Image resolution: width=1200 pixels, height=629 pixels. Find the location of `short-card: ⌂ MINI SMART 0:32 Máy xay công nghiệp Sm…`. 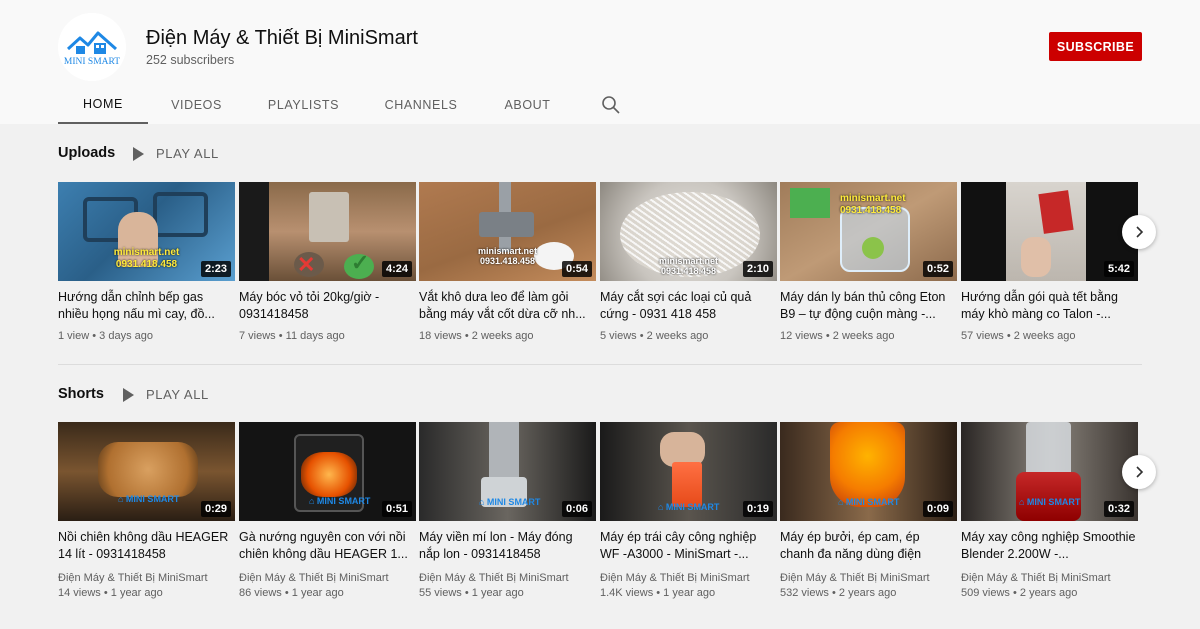

short-card: ⌂ MINI SMART 0:32 Máy xay công nghiệp Sm… is located at coordinates (1049, 511).